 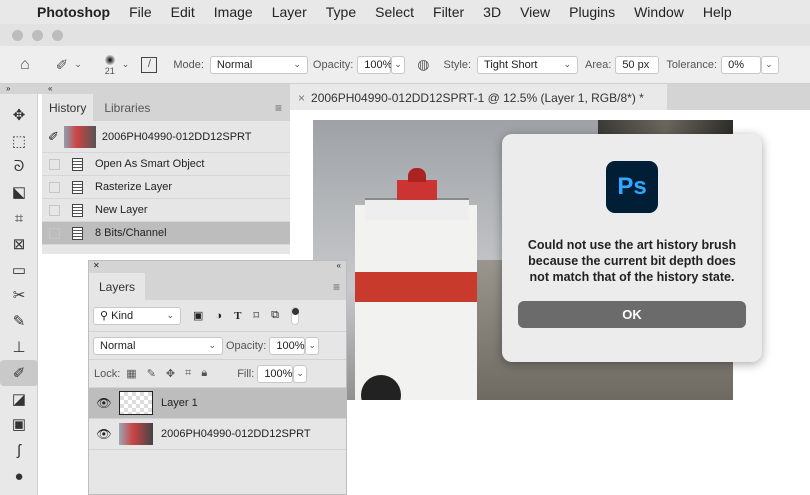 What do you see at coordinates (19, 476) in the screenshot?
I see `dodge-tool-icon: ●` at bounding box center [19, 476].